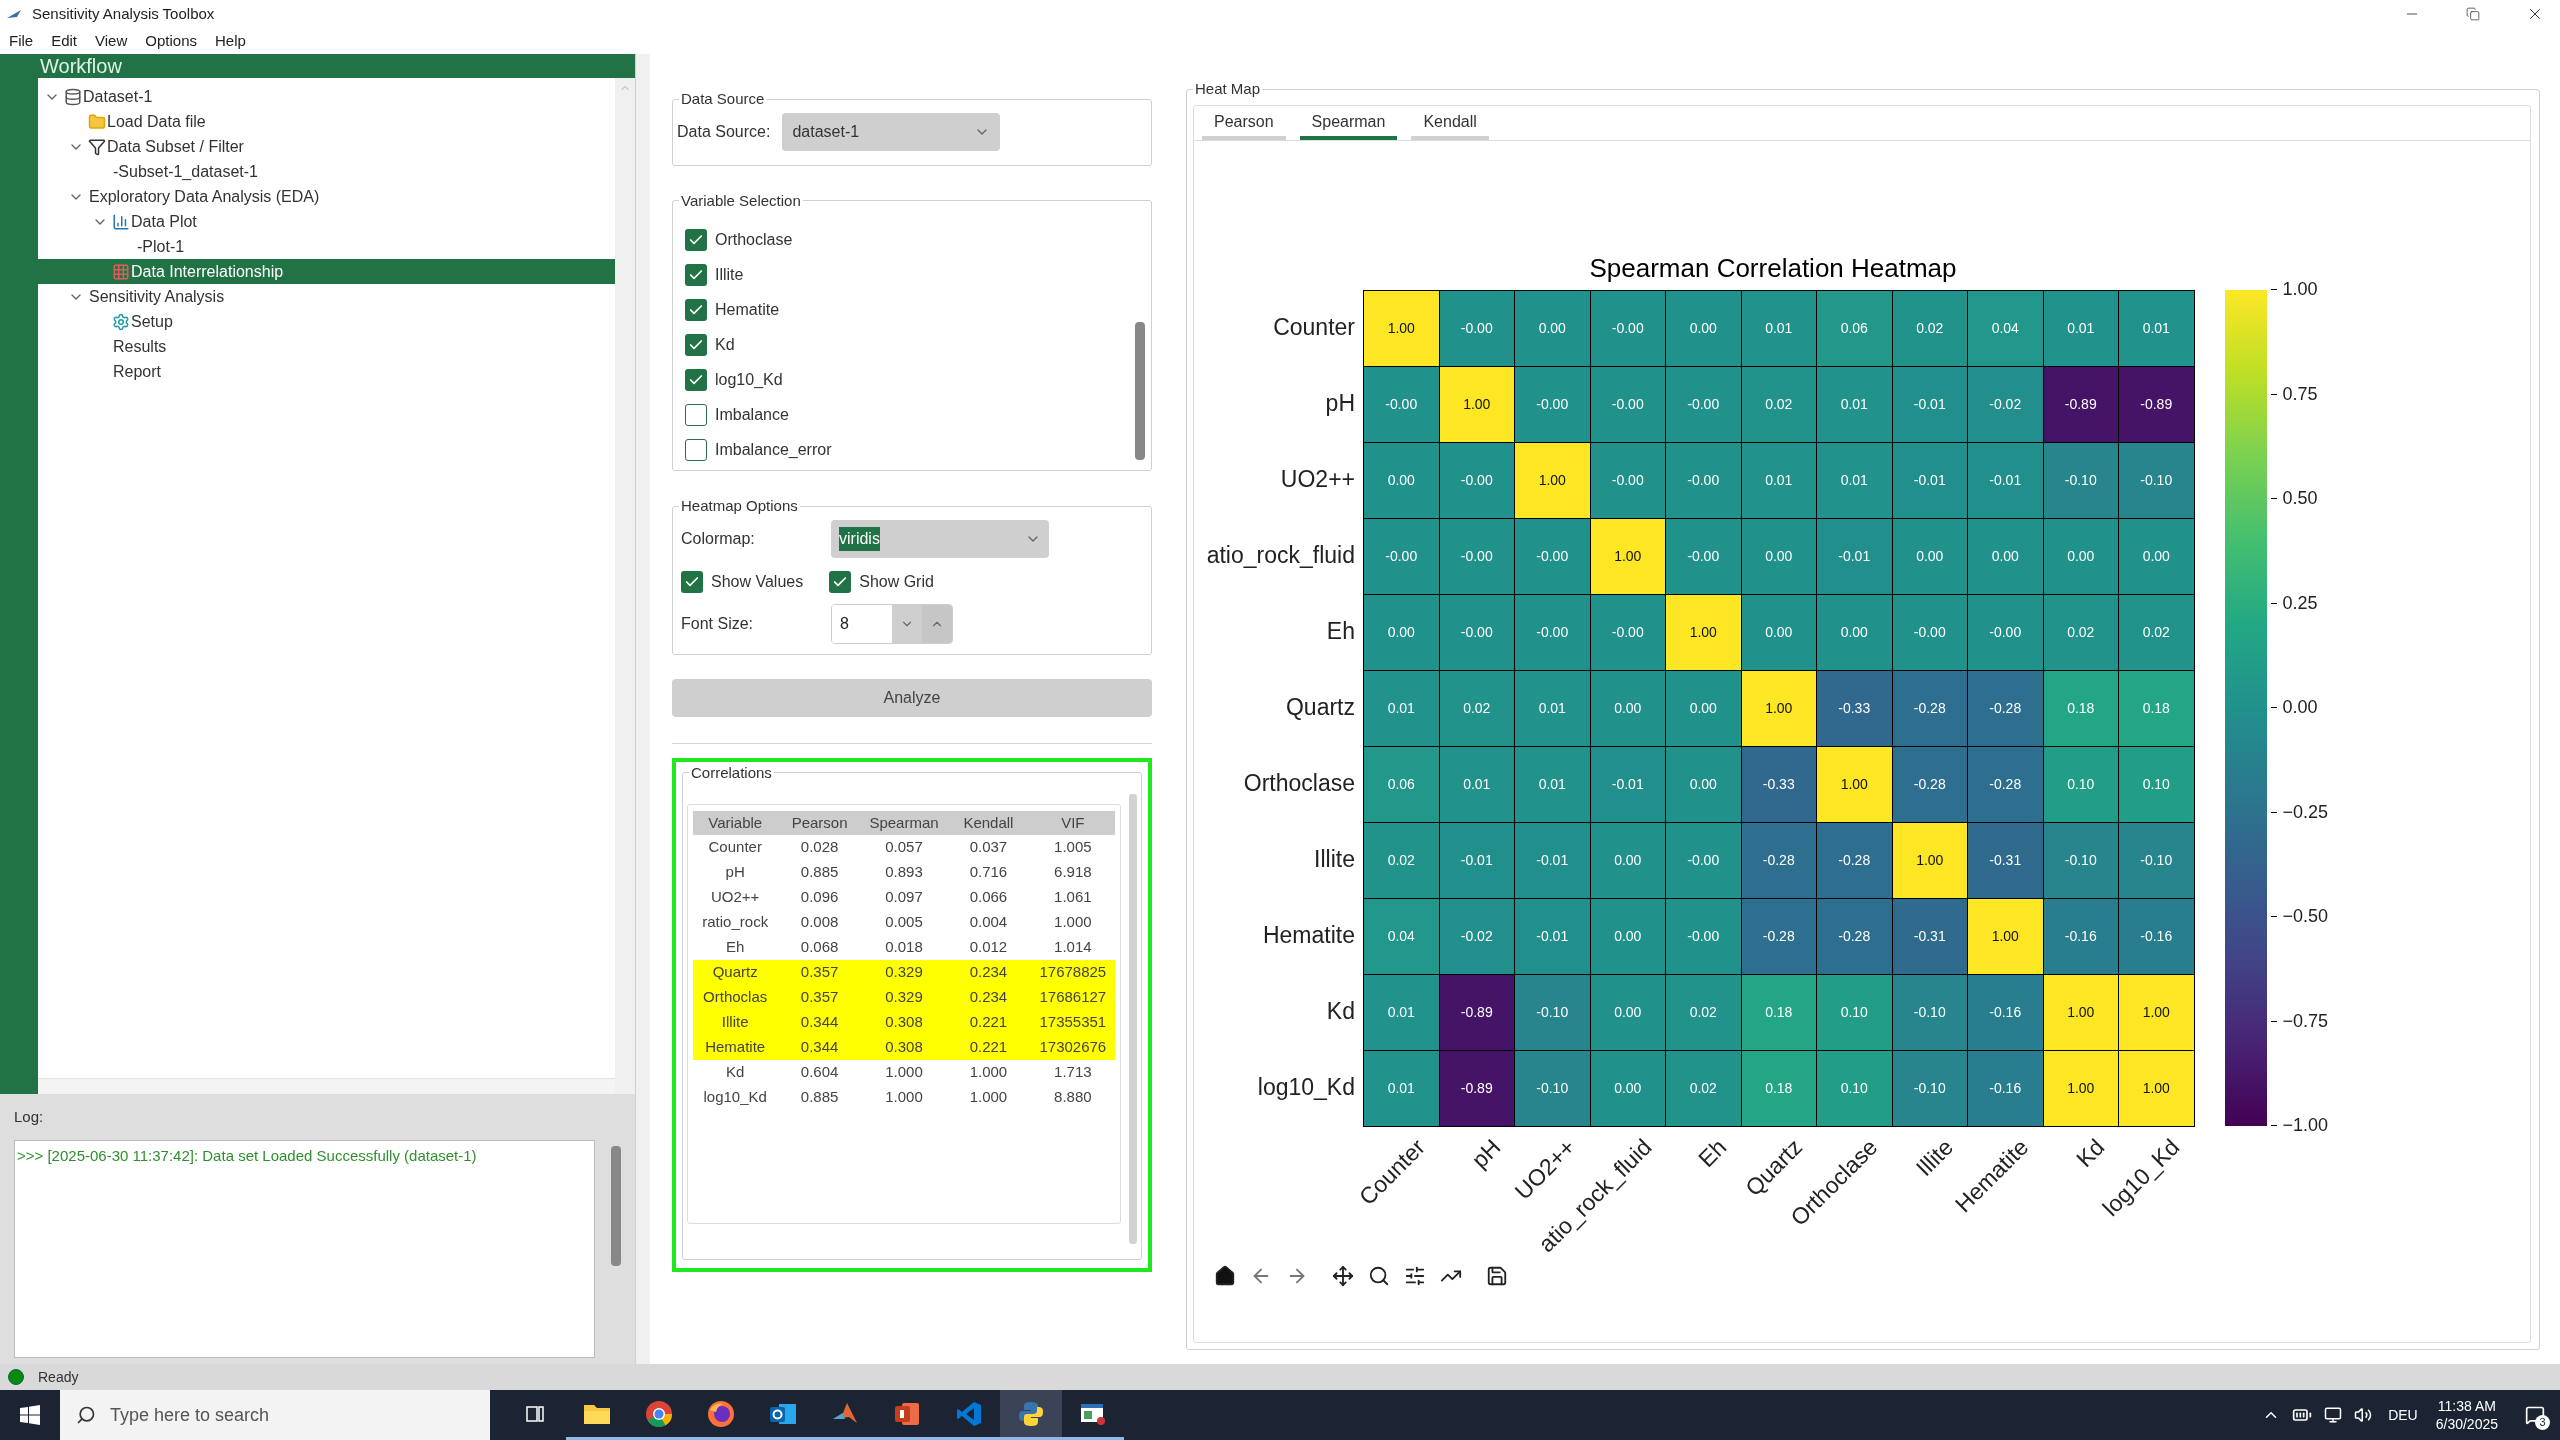 Image resolution: width=2560 pixels, height=1440 pixels. Describe the element at coordinates (275, 1415) in the screenshot. I see `search-field: Type here to search` at that location.